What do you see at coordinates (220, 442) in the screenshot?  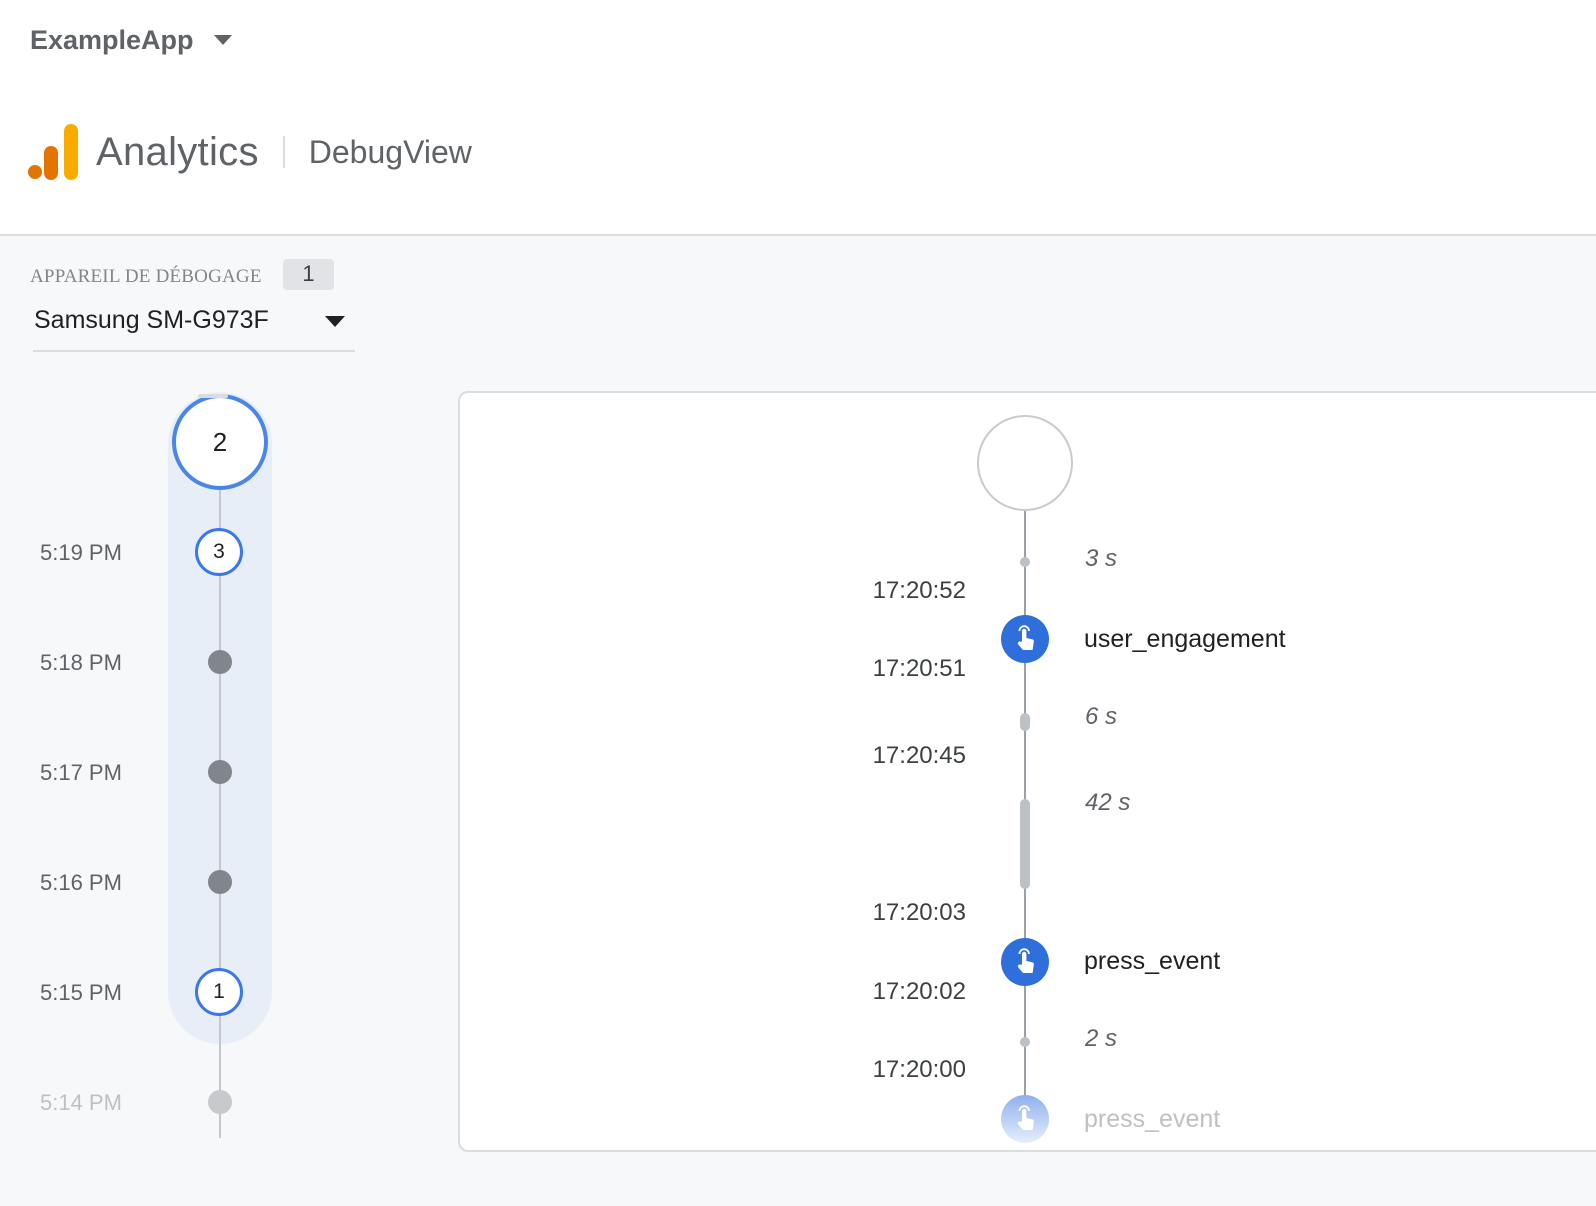 I see `seconds-stream-count-circle: 2` at bounding box center [220, 442].